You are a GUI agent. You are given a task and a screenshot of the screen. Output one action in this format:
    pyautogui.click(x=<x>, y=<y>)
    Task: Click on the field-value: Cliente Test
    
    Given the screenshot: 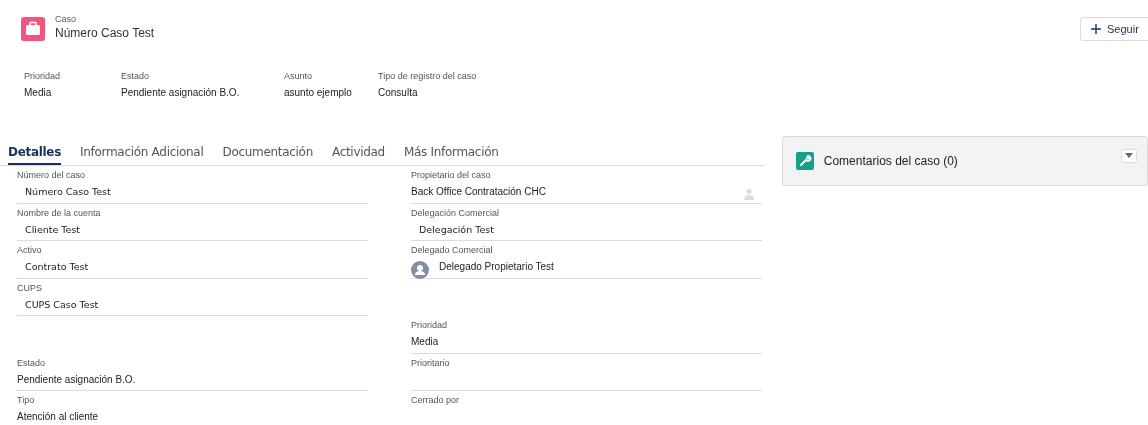 What is the action you would take?
    pyautogui.click(x=52, y=229)
    